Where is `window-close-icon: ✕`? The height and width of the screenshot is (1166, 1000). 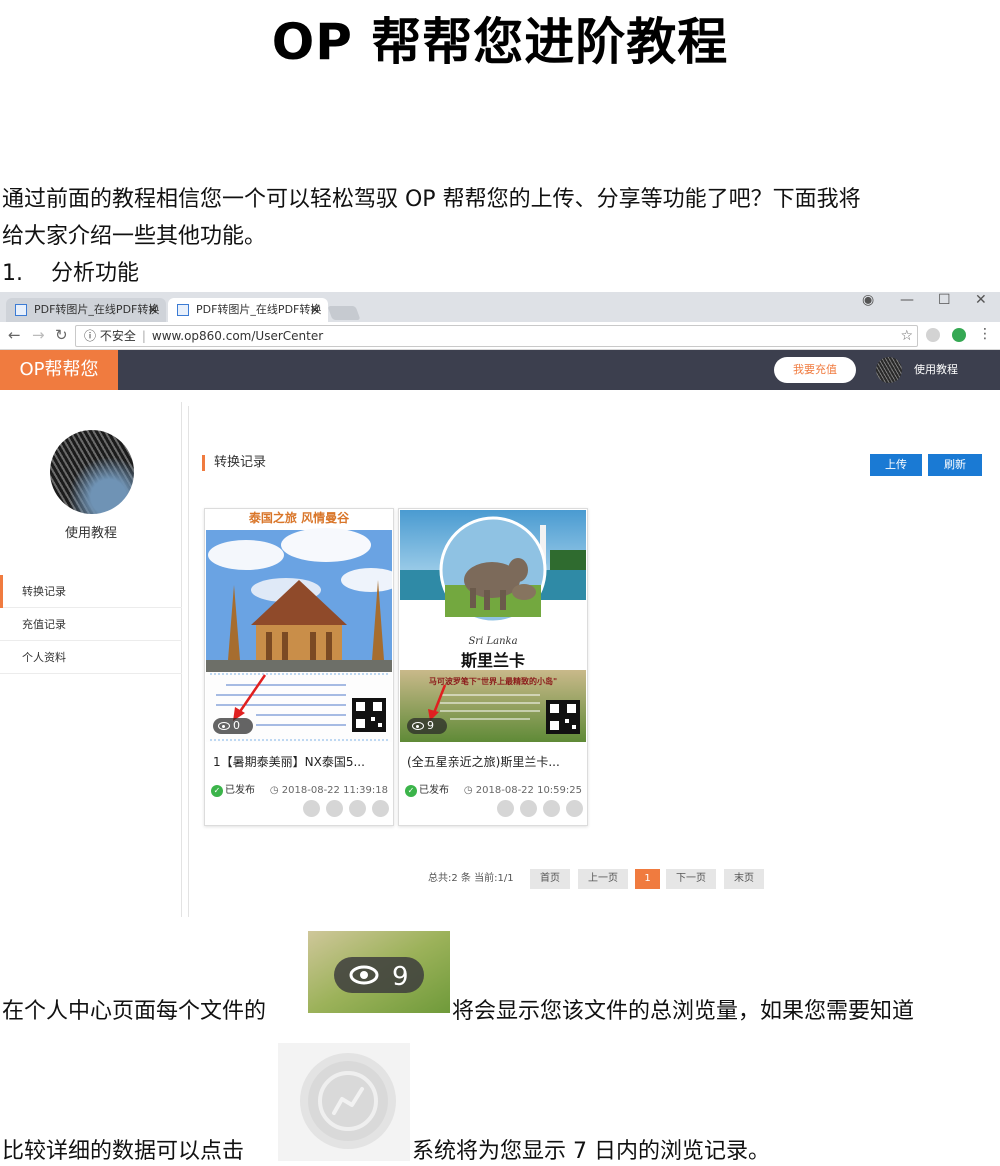
window-close-icon: ✕ is located at coordinates (981, 300).